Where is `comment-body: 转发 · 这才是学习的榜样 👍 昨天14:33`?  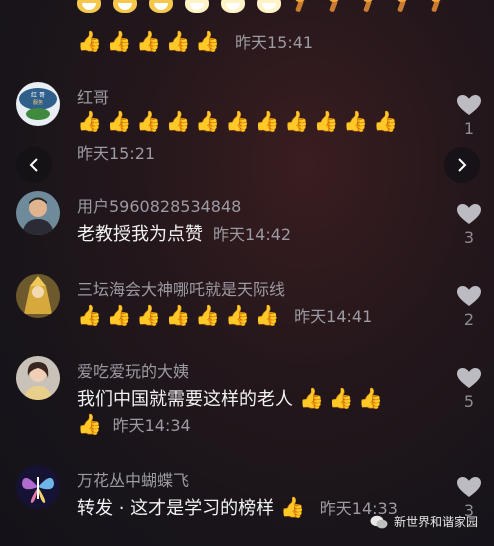 comment-body: 转发 · 这才是学习的榜样 👍 昨天14:33 is located at coordinates (237, 507).